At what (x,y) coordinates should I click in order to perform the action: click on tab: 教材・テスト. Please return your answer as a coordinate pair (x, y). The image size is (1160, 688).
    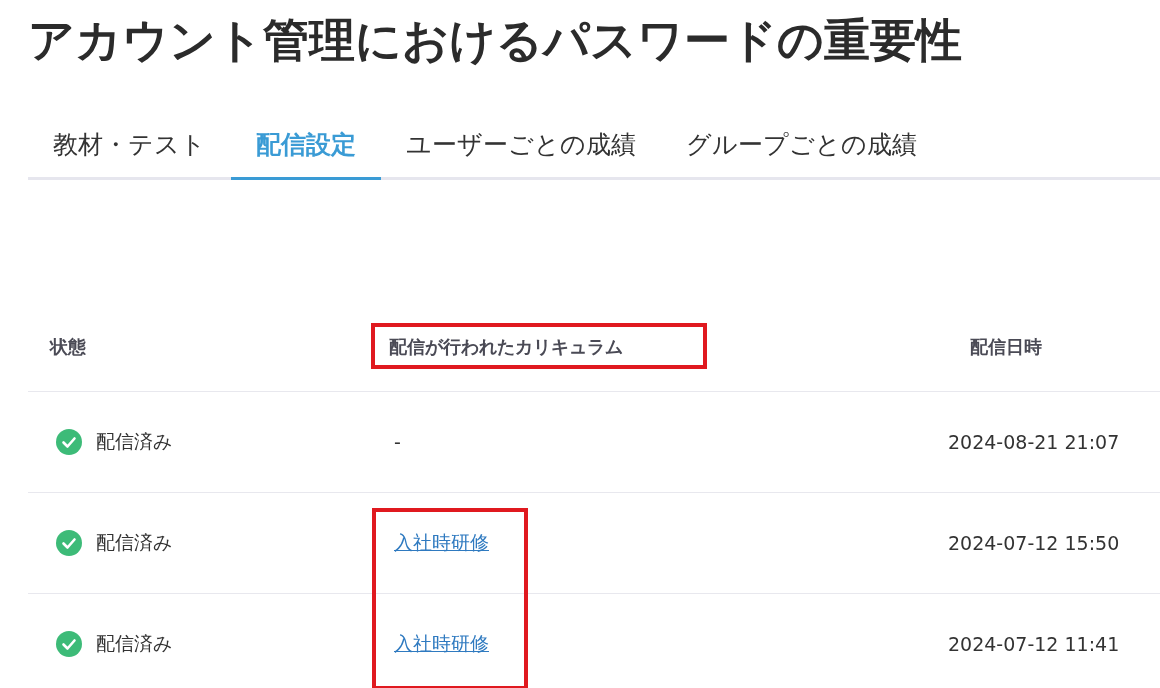
    Looking at the image, I should click on (129, 154).